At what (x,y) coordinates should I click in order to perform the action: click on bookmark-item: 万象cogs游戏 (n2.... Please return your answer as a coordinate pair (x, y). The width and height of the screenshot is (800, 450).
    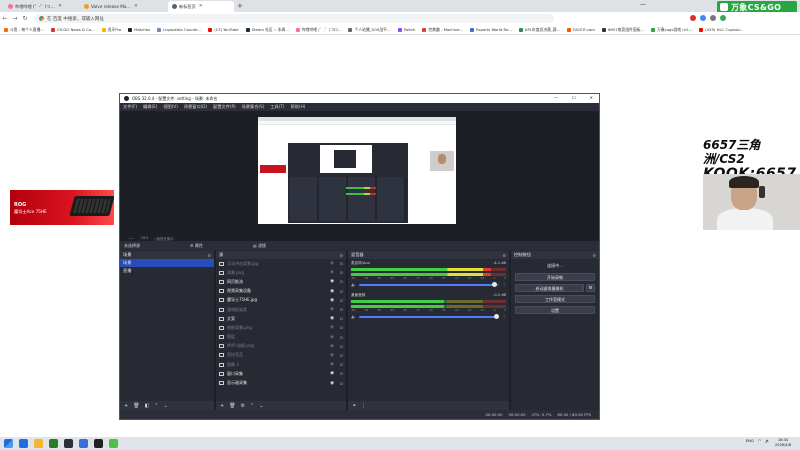
    Looking at the image, I should click on (671, 30).